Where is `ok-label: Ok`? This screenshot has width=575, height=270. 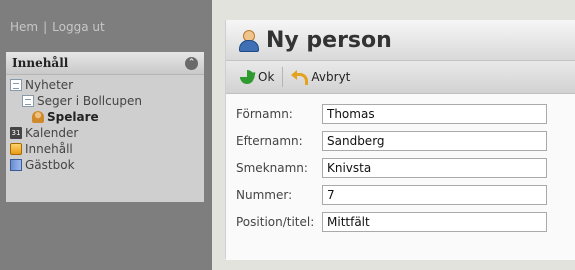 ok-label: Ok is located at coordinates (266, 77).